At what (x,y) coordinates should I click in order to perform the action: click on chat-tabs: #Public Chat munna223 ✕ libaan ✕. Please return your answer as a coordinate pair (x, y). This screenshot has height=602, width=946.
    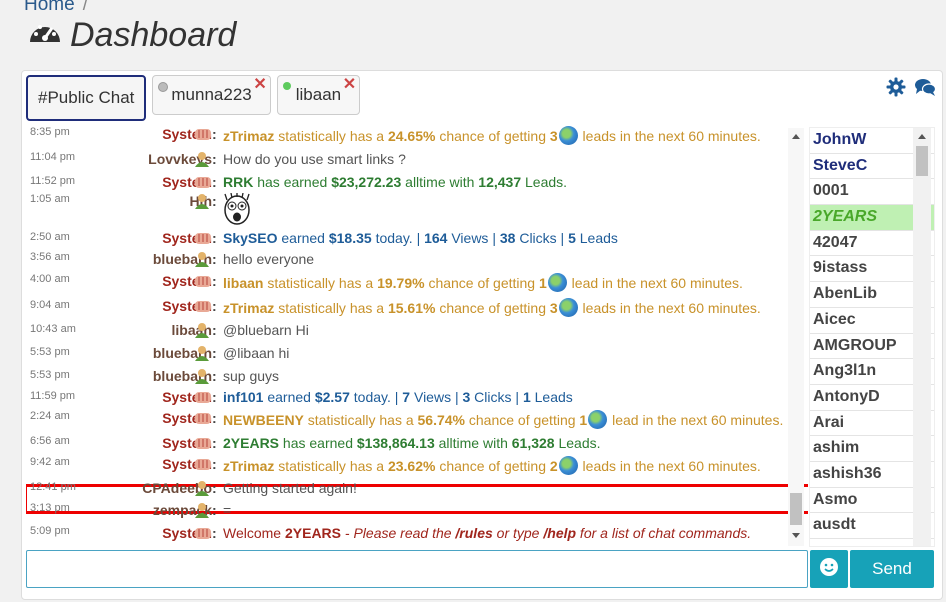
    Looking at the image, I should click on (193, 99).